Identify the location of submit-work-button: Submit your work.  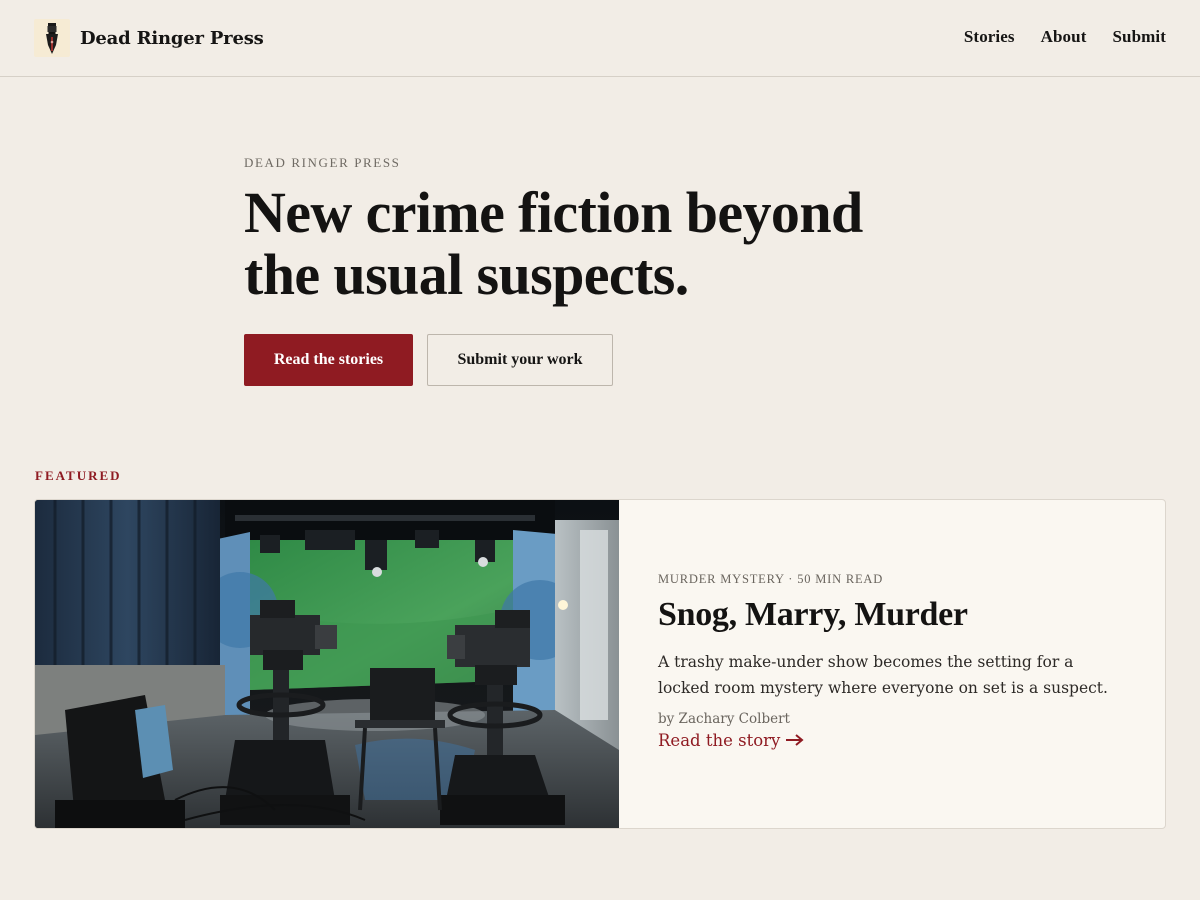
(520, 360).